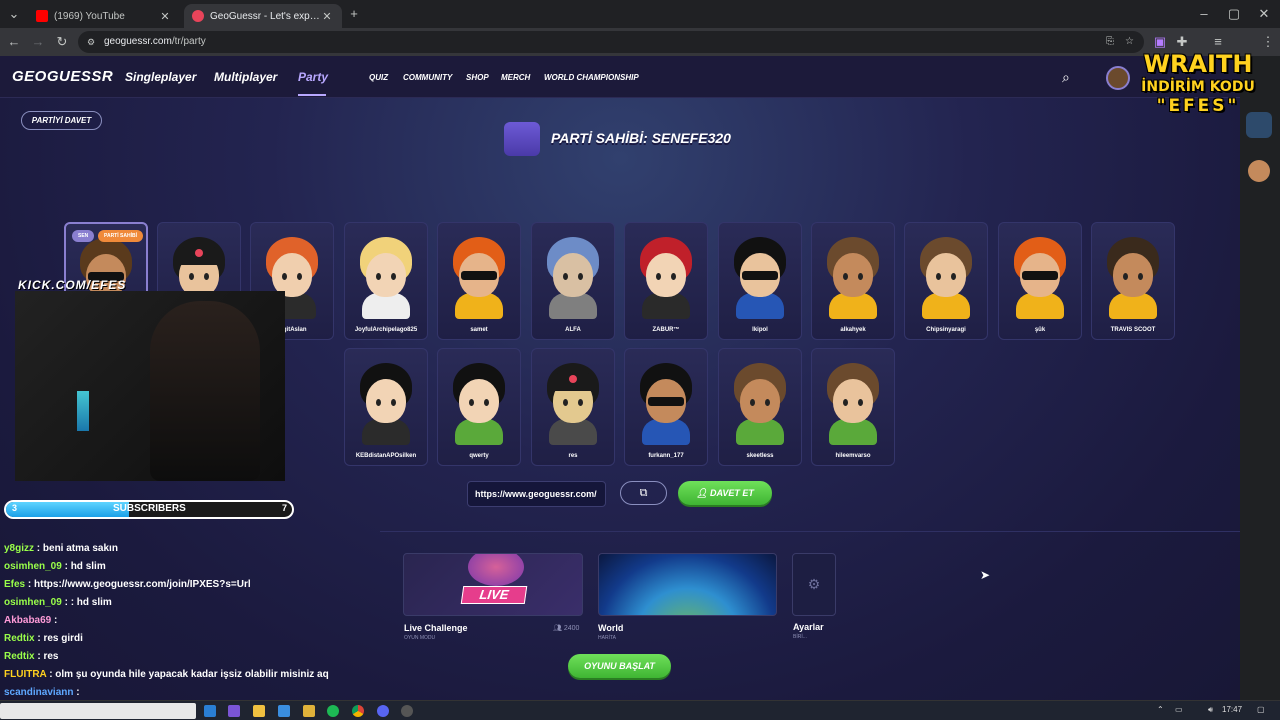 The width and height of the screenshot is (1280, 720). Describe the element at coordinates (666, 456) in the screenshot. I see `member-name: furkann_177` at that location.